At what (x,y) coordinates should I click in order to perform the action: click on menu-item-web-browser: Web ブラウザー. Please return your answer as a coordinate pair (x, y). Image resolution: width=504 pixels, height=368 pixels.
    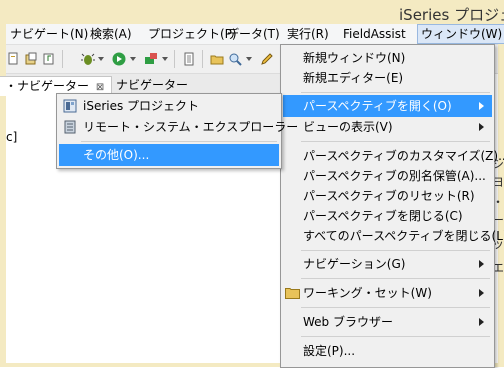
    Looking at the image, I should click on (387, 322).